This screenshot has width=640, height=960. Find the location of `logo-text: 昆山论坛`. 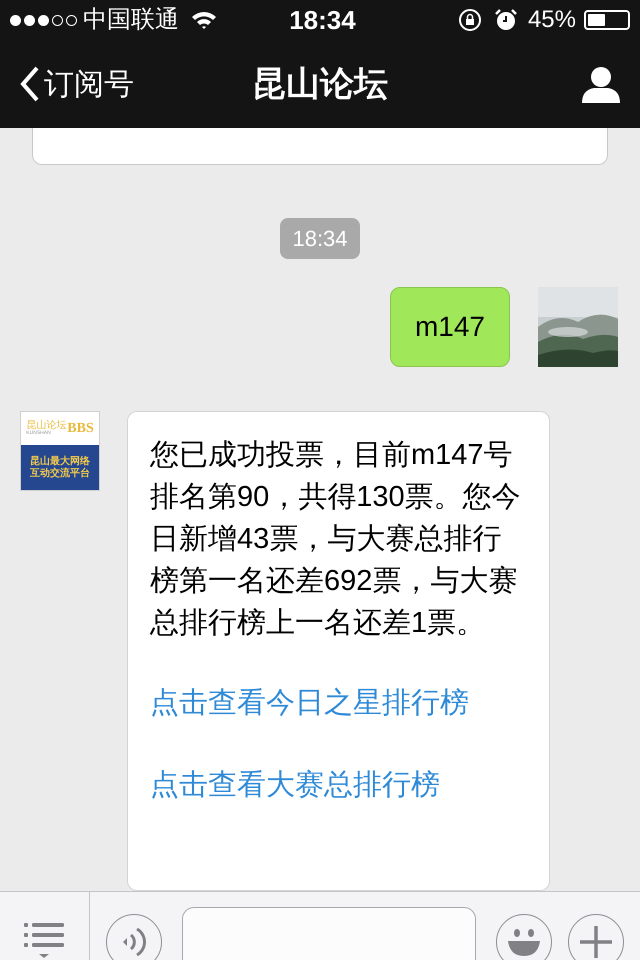

logo-text: 昆山论坛 is located at coordinates (46, 426).